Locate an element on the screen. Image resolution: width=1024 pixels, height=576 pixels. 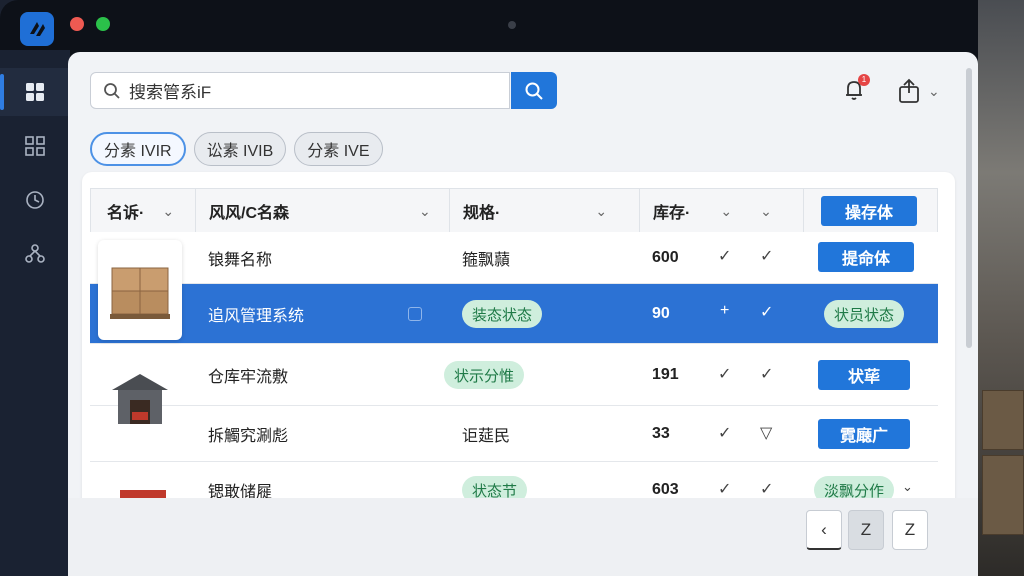
row-stock: 191 is located at coordinates (665, 374).